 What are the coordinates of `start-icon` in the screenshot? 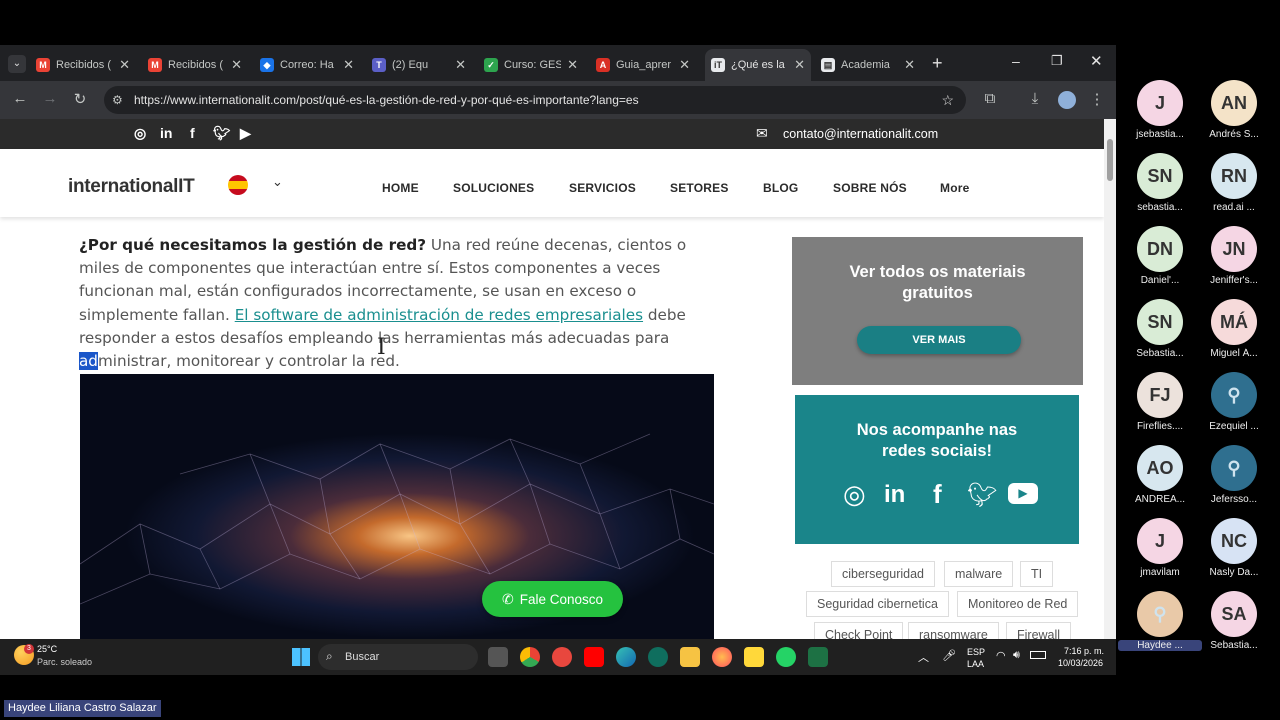 It's located at (301, 657).